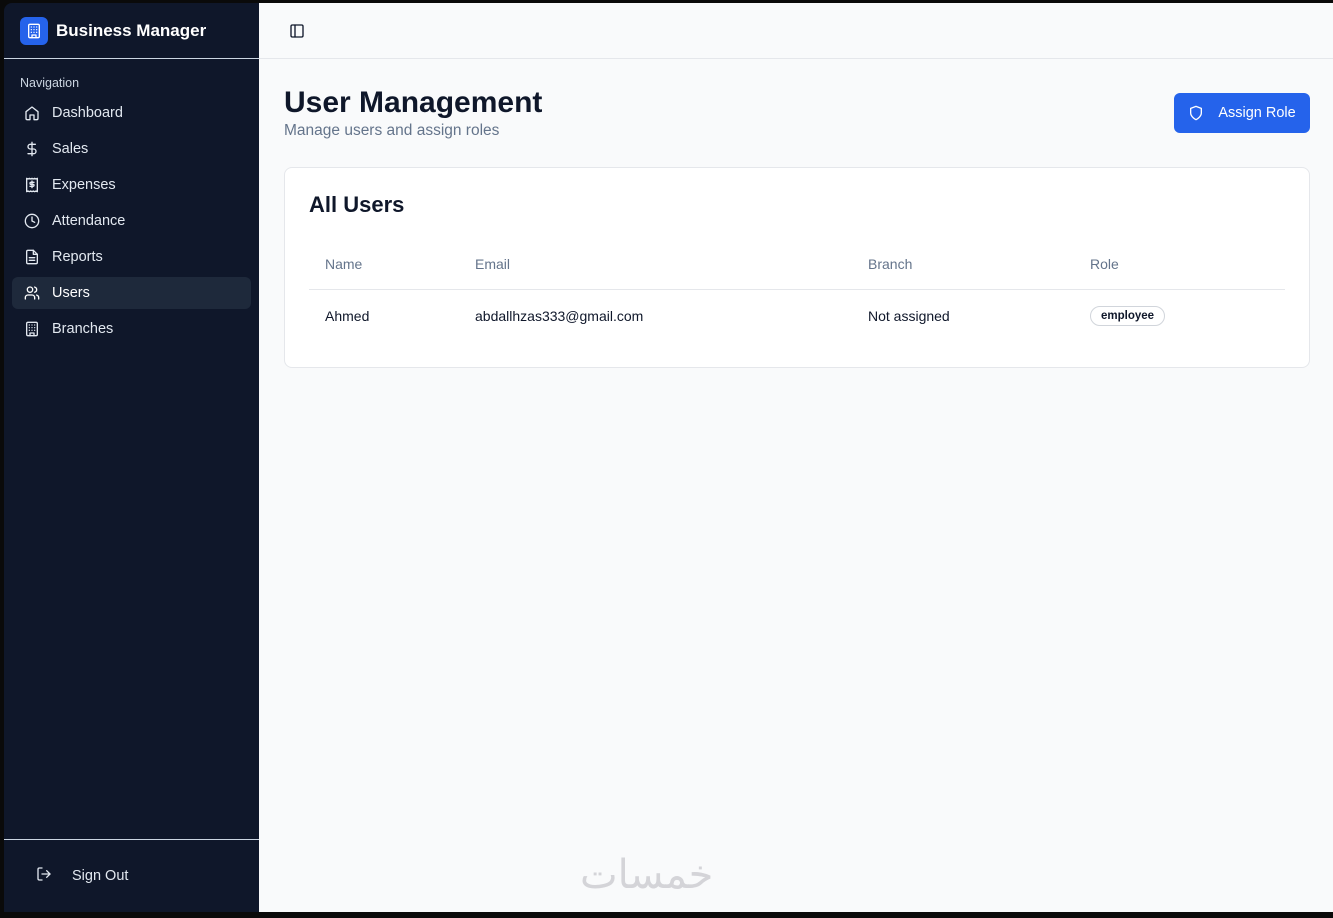 Image resolution: width=1333 pixels, height=918 pixels. Describe the element at coordinates (83, 329) in the screenshot. I see `sidebar-item-label: Branches` at that location.